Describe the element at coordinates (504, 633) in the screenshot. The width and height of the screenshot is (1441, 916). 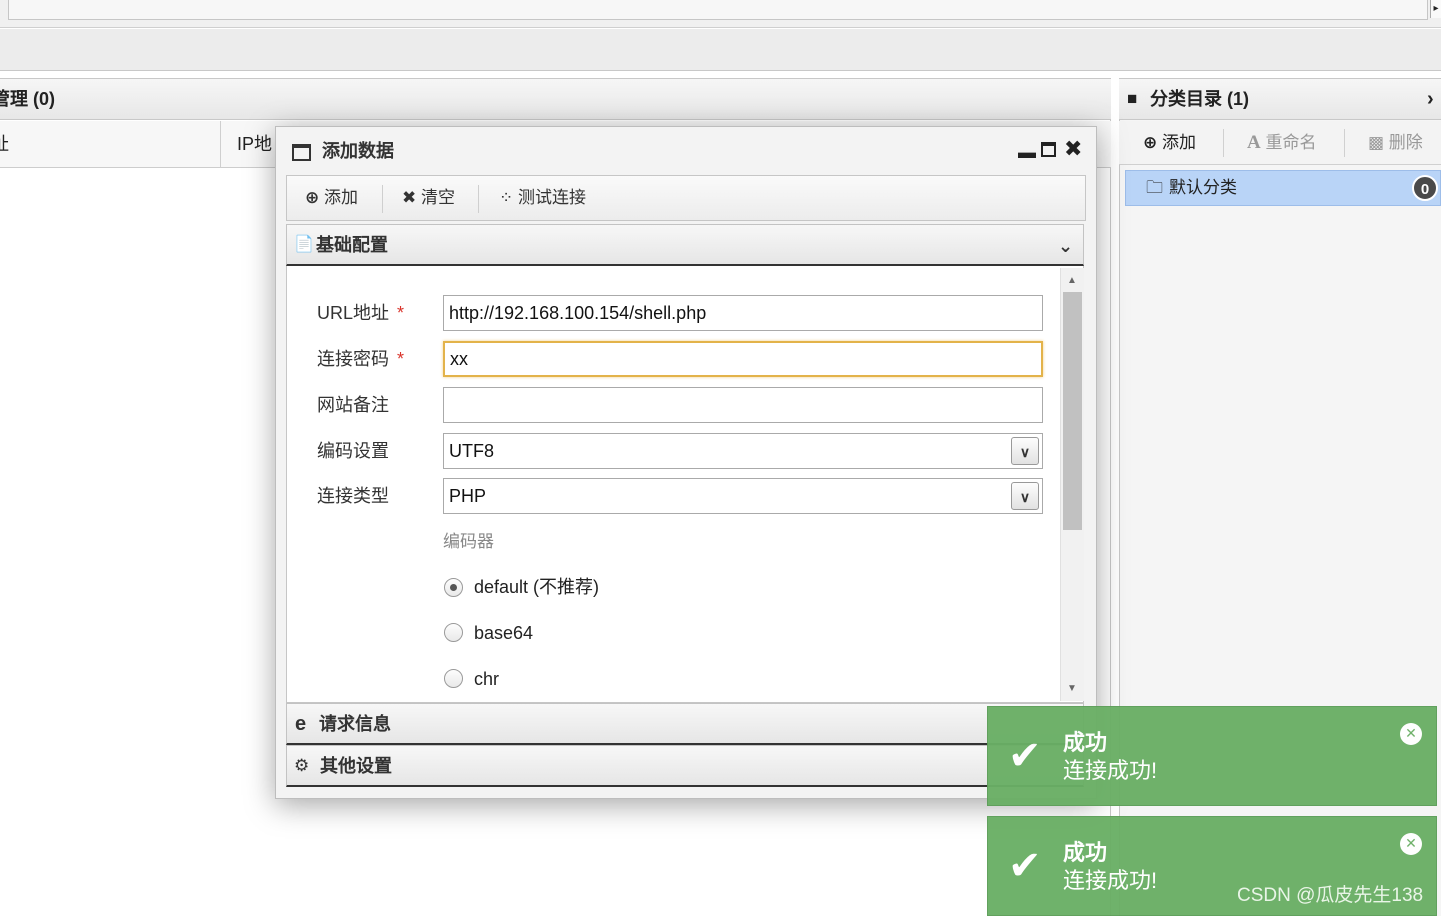
I see `encoder-label-base64: base64` at that location.